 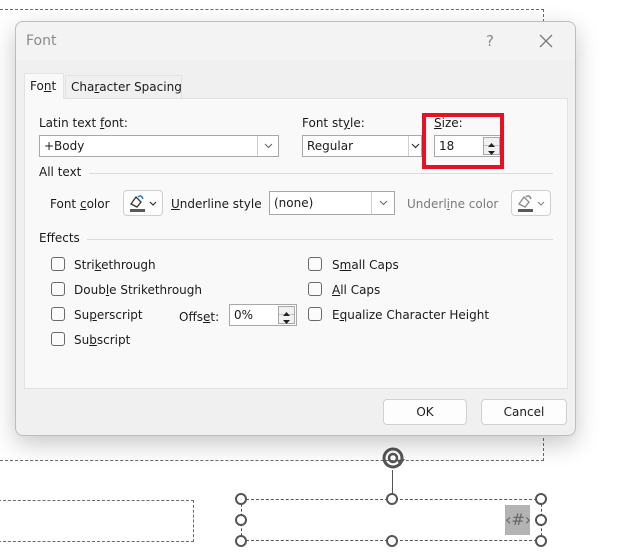 What do you see at coordinates (392, 499) in the screenshot?
I see `resize-handle-tc` at bounding box center [392, 499].